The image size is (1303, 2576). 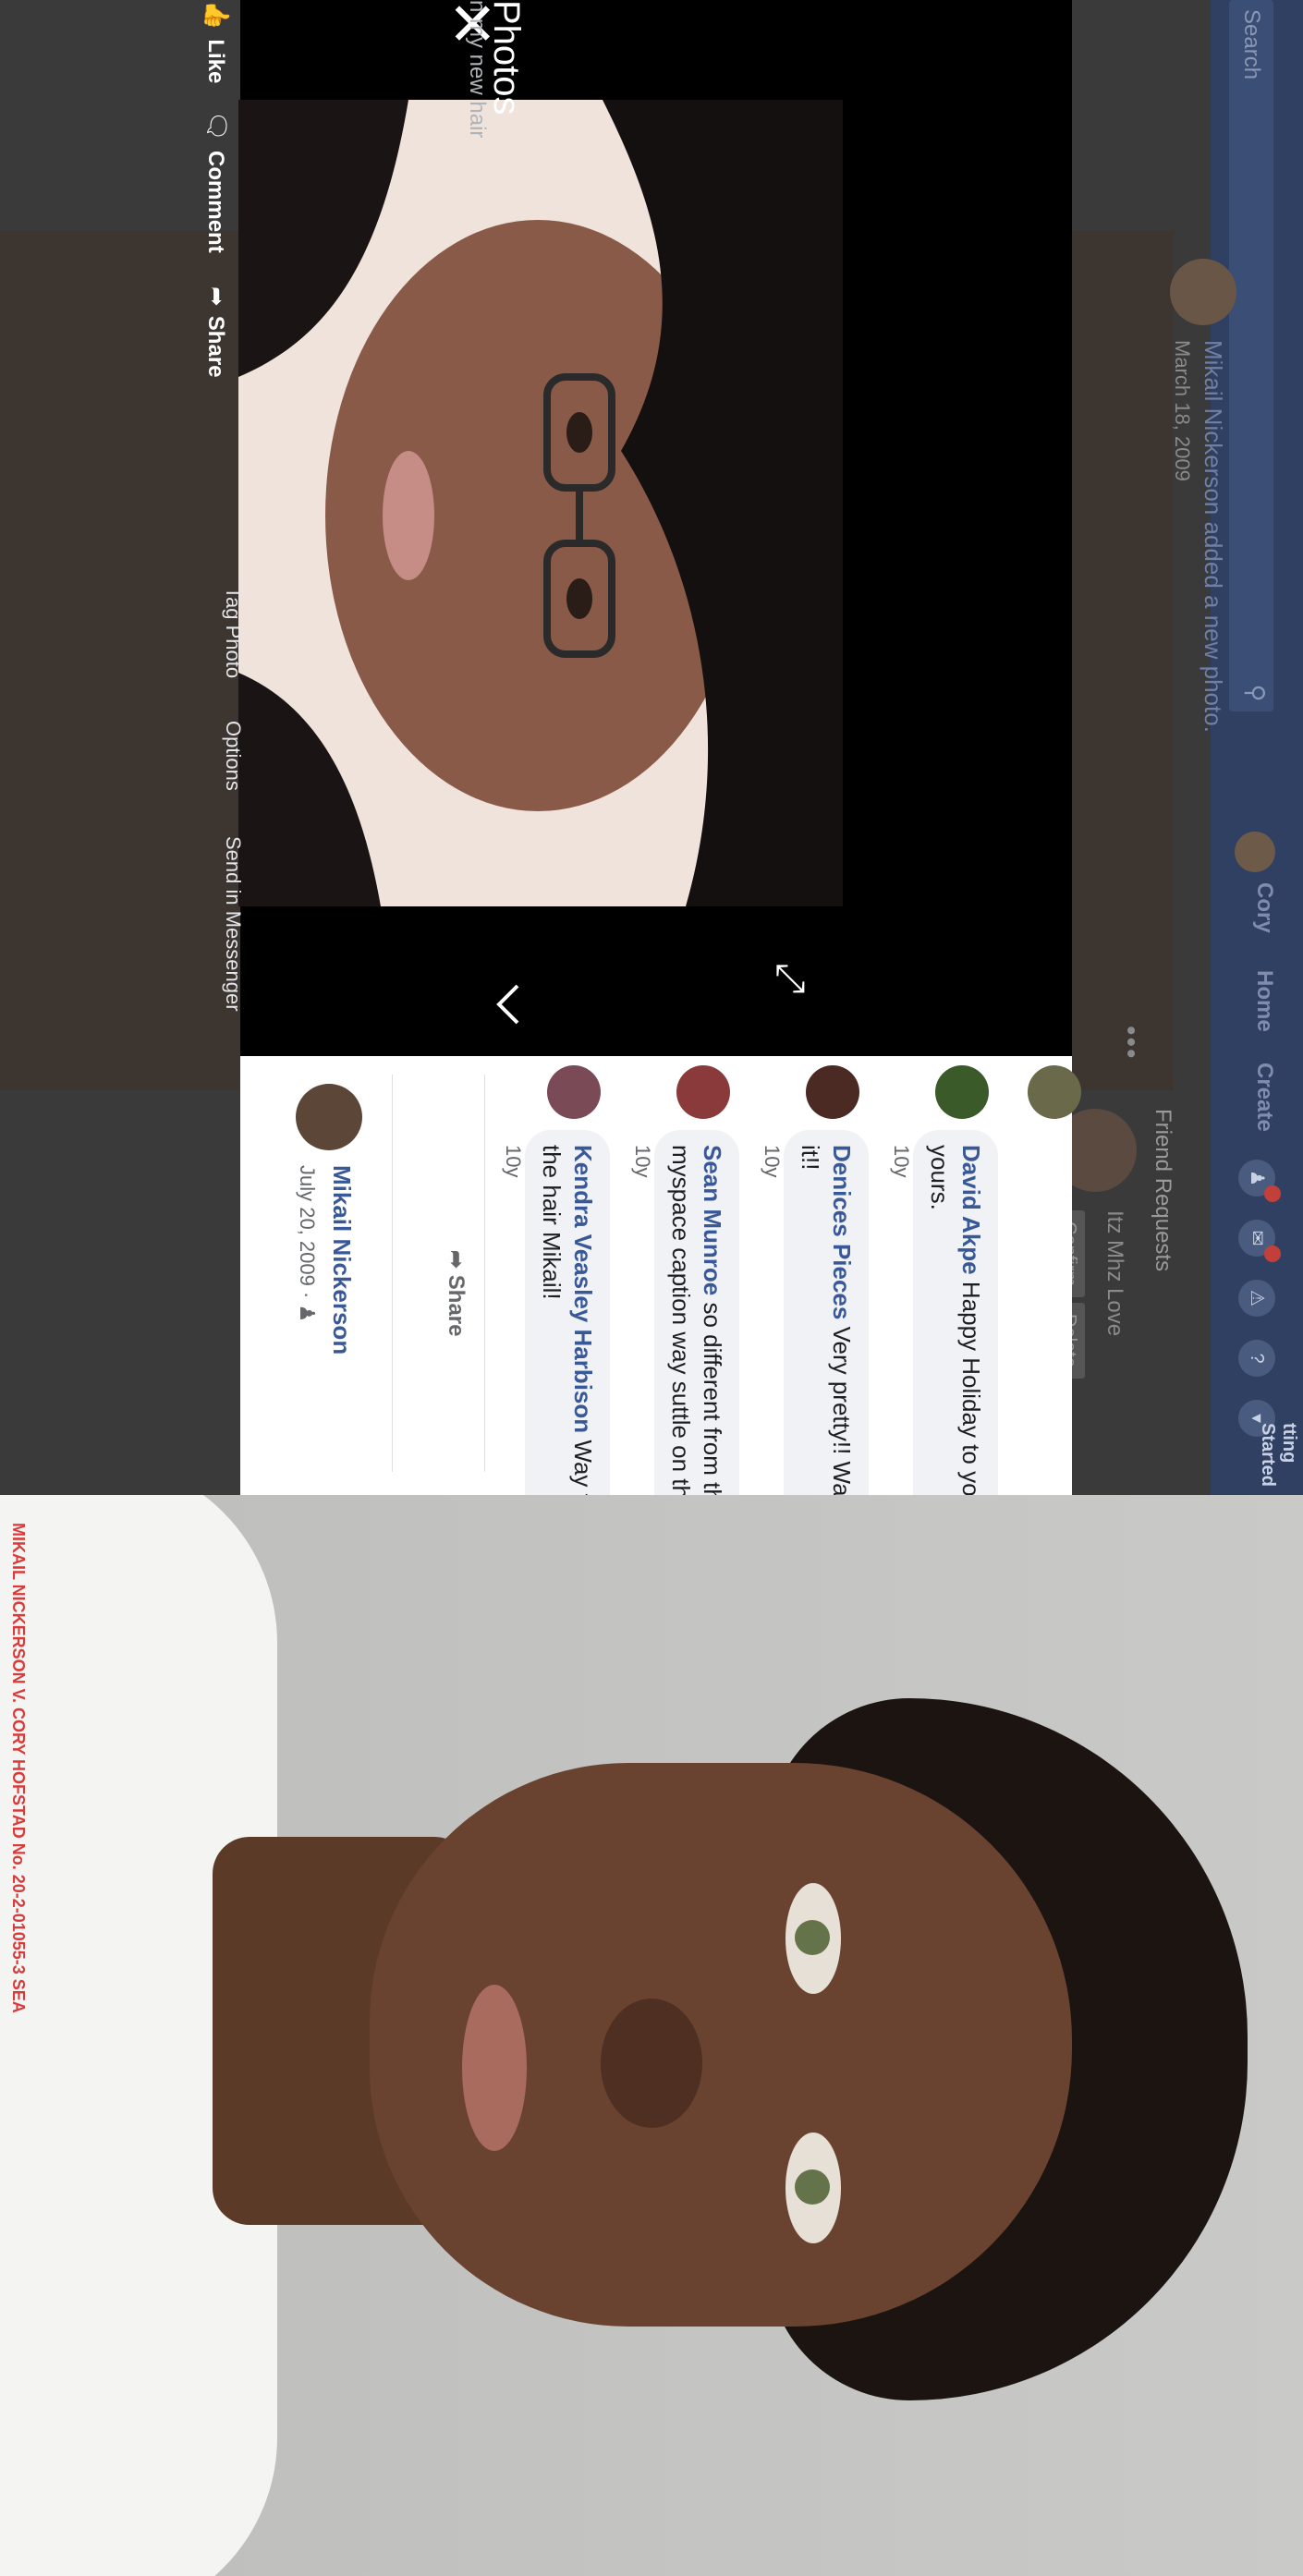 What do you see at coordinates (508, 1004) in the screenshot?
I see `chevron-down-icon` at bounding box center [508, 1004].